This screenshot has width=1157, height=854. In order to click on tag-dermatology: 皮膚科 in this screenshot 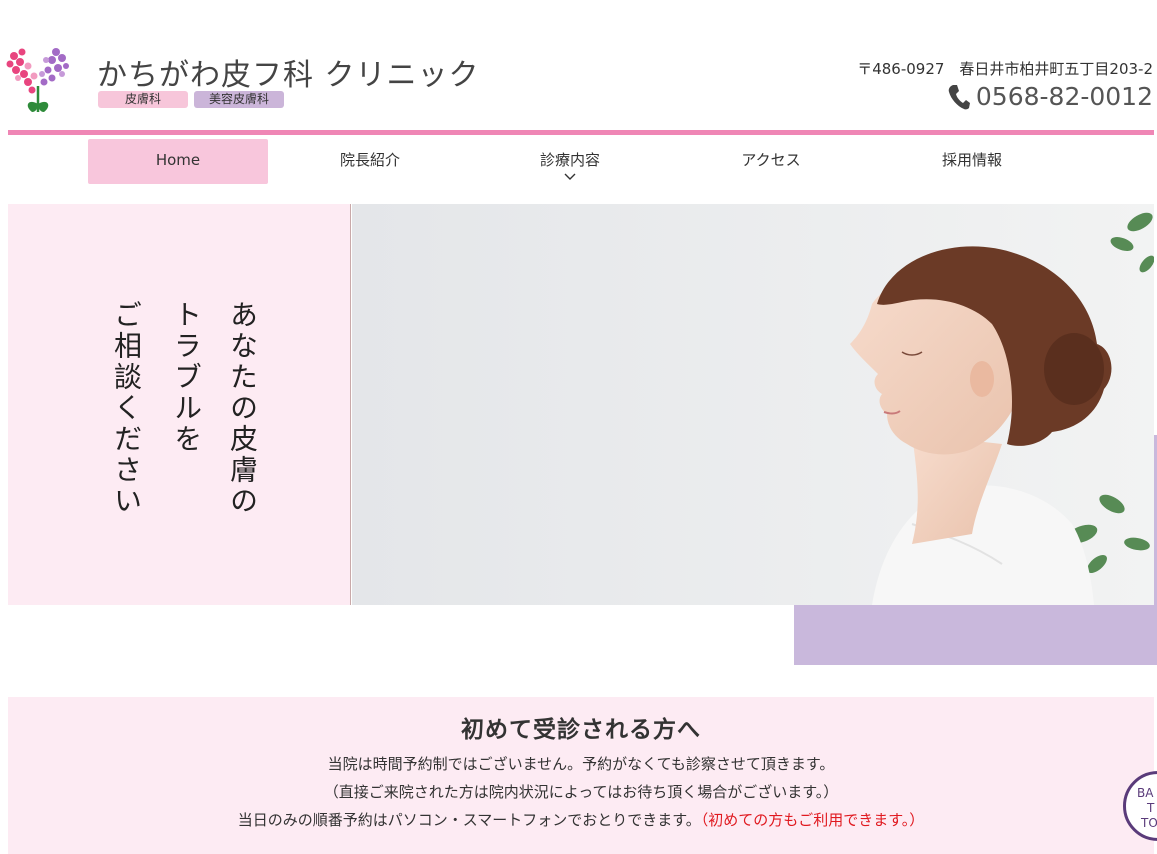, I will do `click(143, 99)`.